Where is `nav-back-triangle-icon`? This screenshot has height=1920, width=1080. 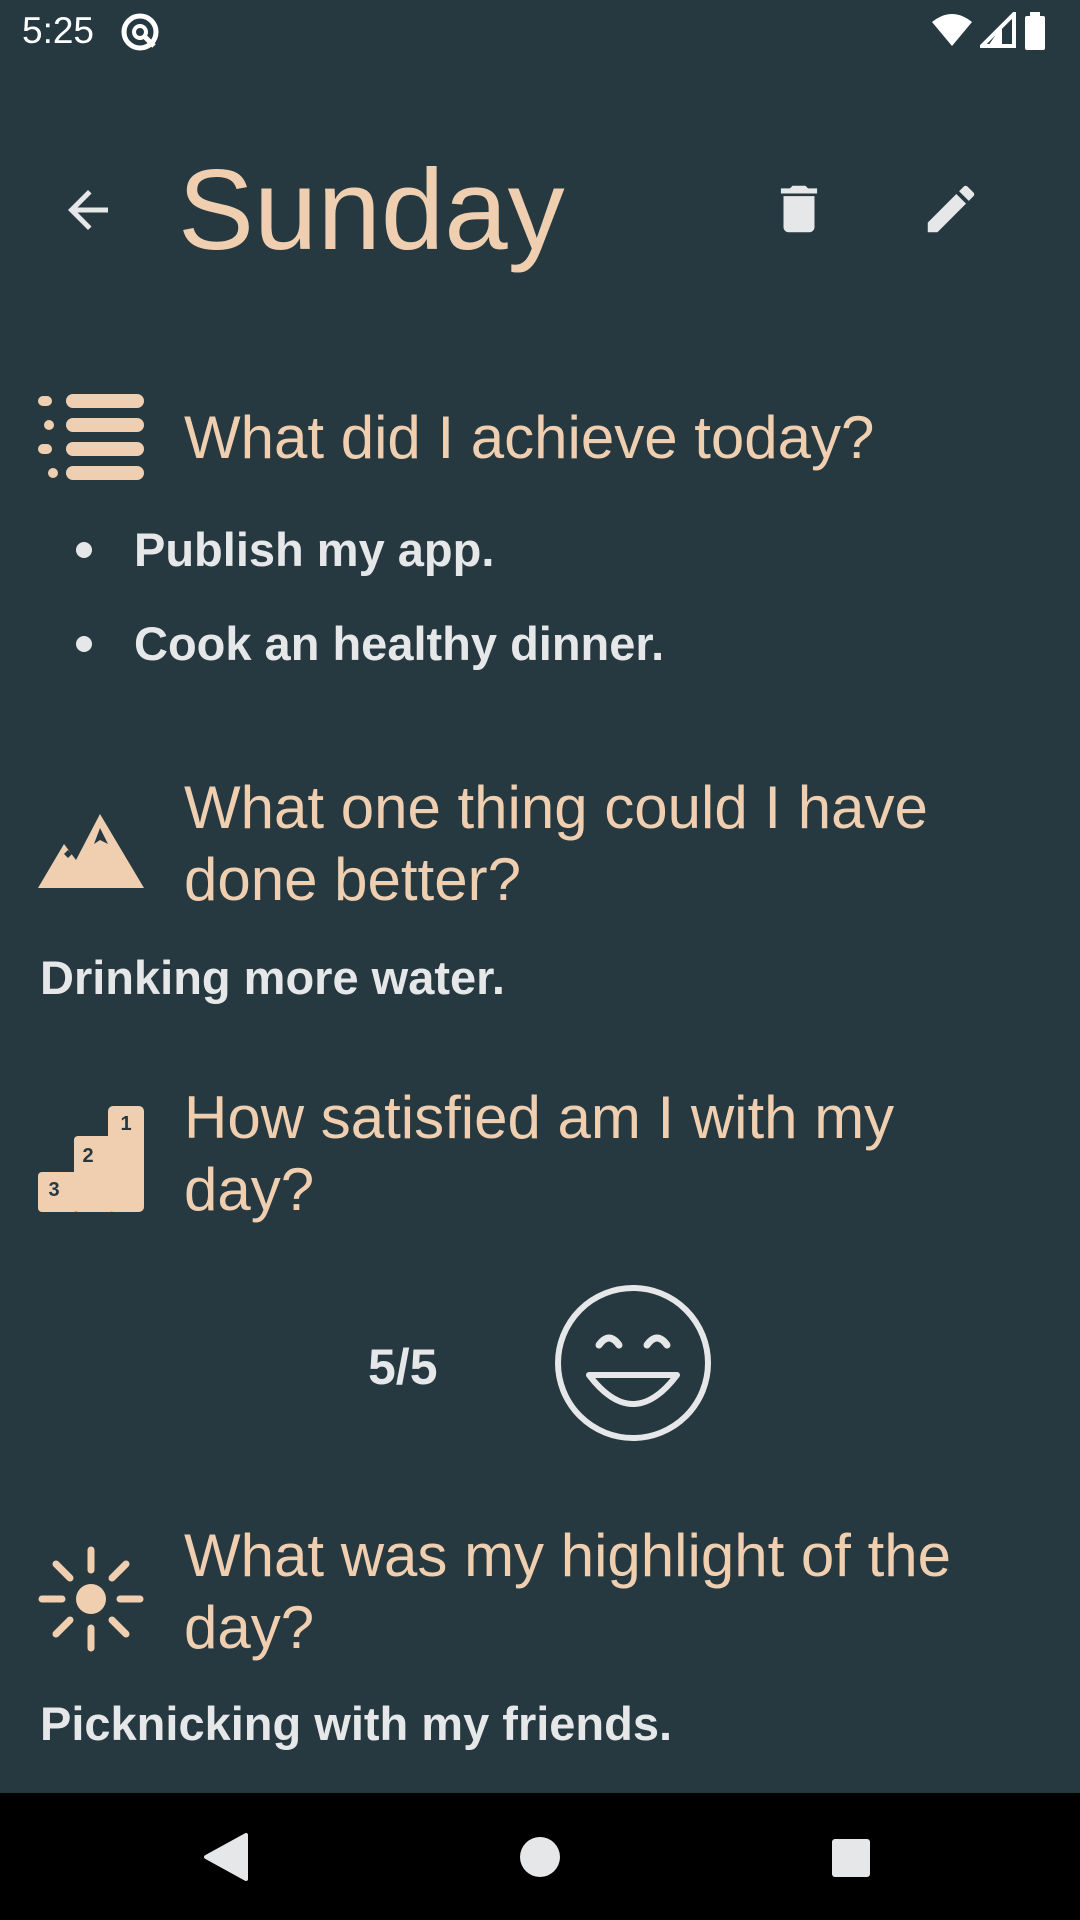 nav-back-triangle-icon is located at coordinates (226, 1857).